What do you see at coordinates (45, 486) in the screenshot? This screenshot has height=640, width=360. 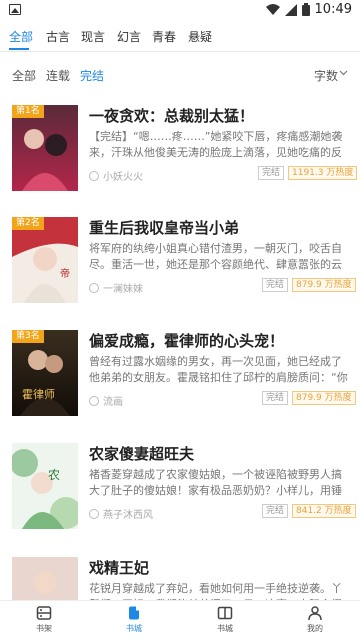 I see `book-cover: 农` at bounding box center [45, 486].